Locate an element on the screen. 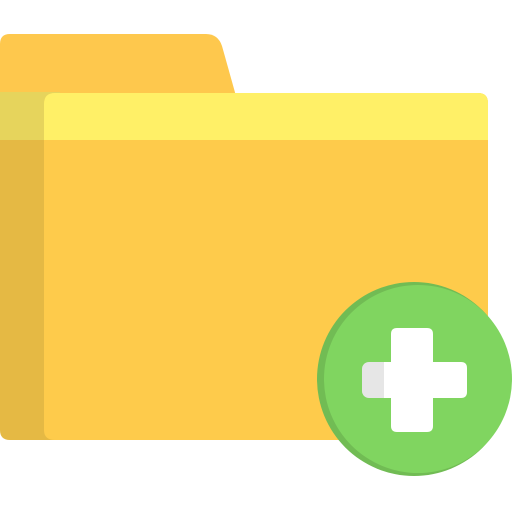 The height and width of the screenshot is (512, 512). folder-tab is located at coordinates (118, 65).